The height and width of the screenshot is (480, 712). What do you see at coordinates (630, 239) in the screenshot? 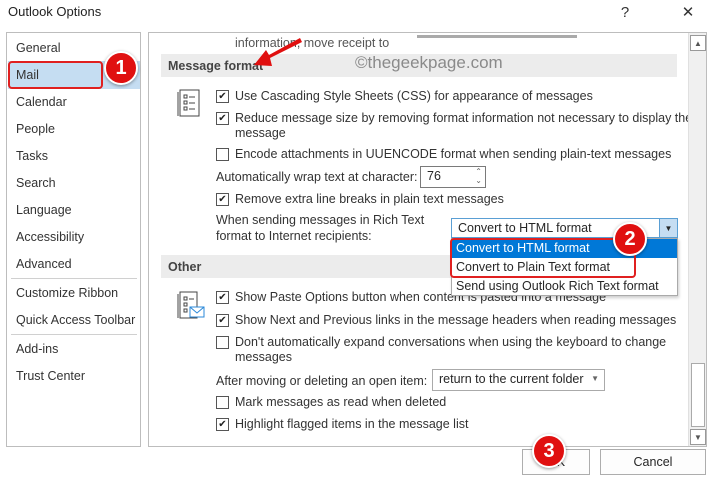
I see `badge-2: 2` at bounding box center [630, 239].